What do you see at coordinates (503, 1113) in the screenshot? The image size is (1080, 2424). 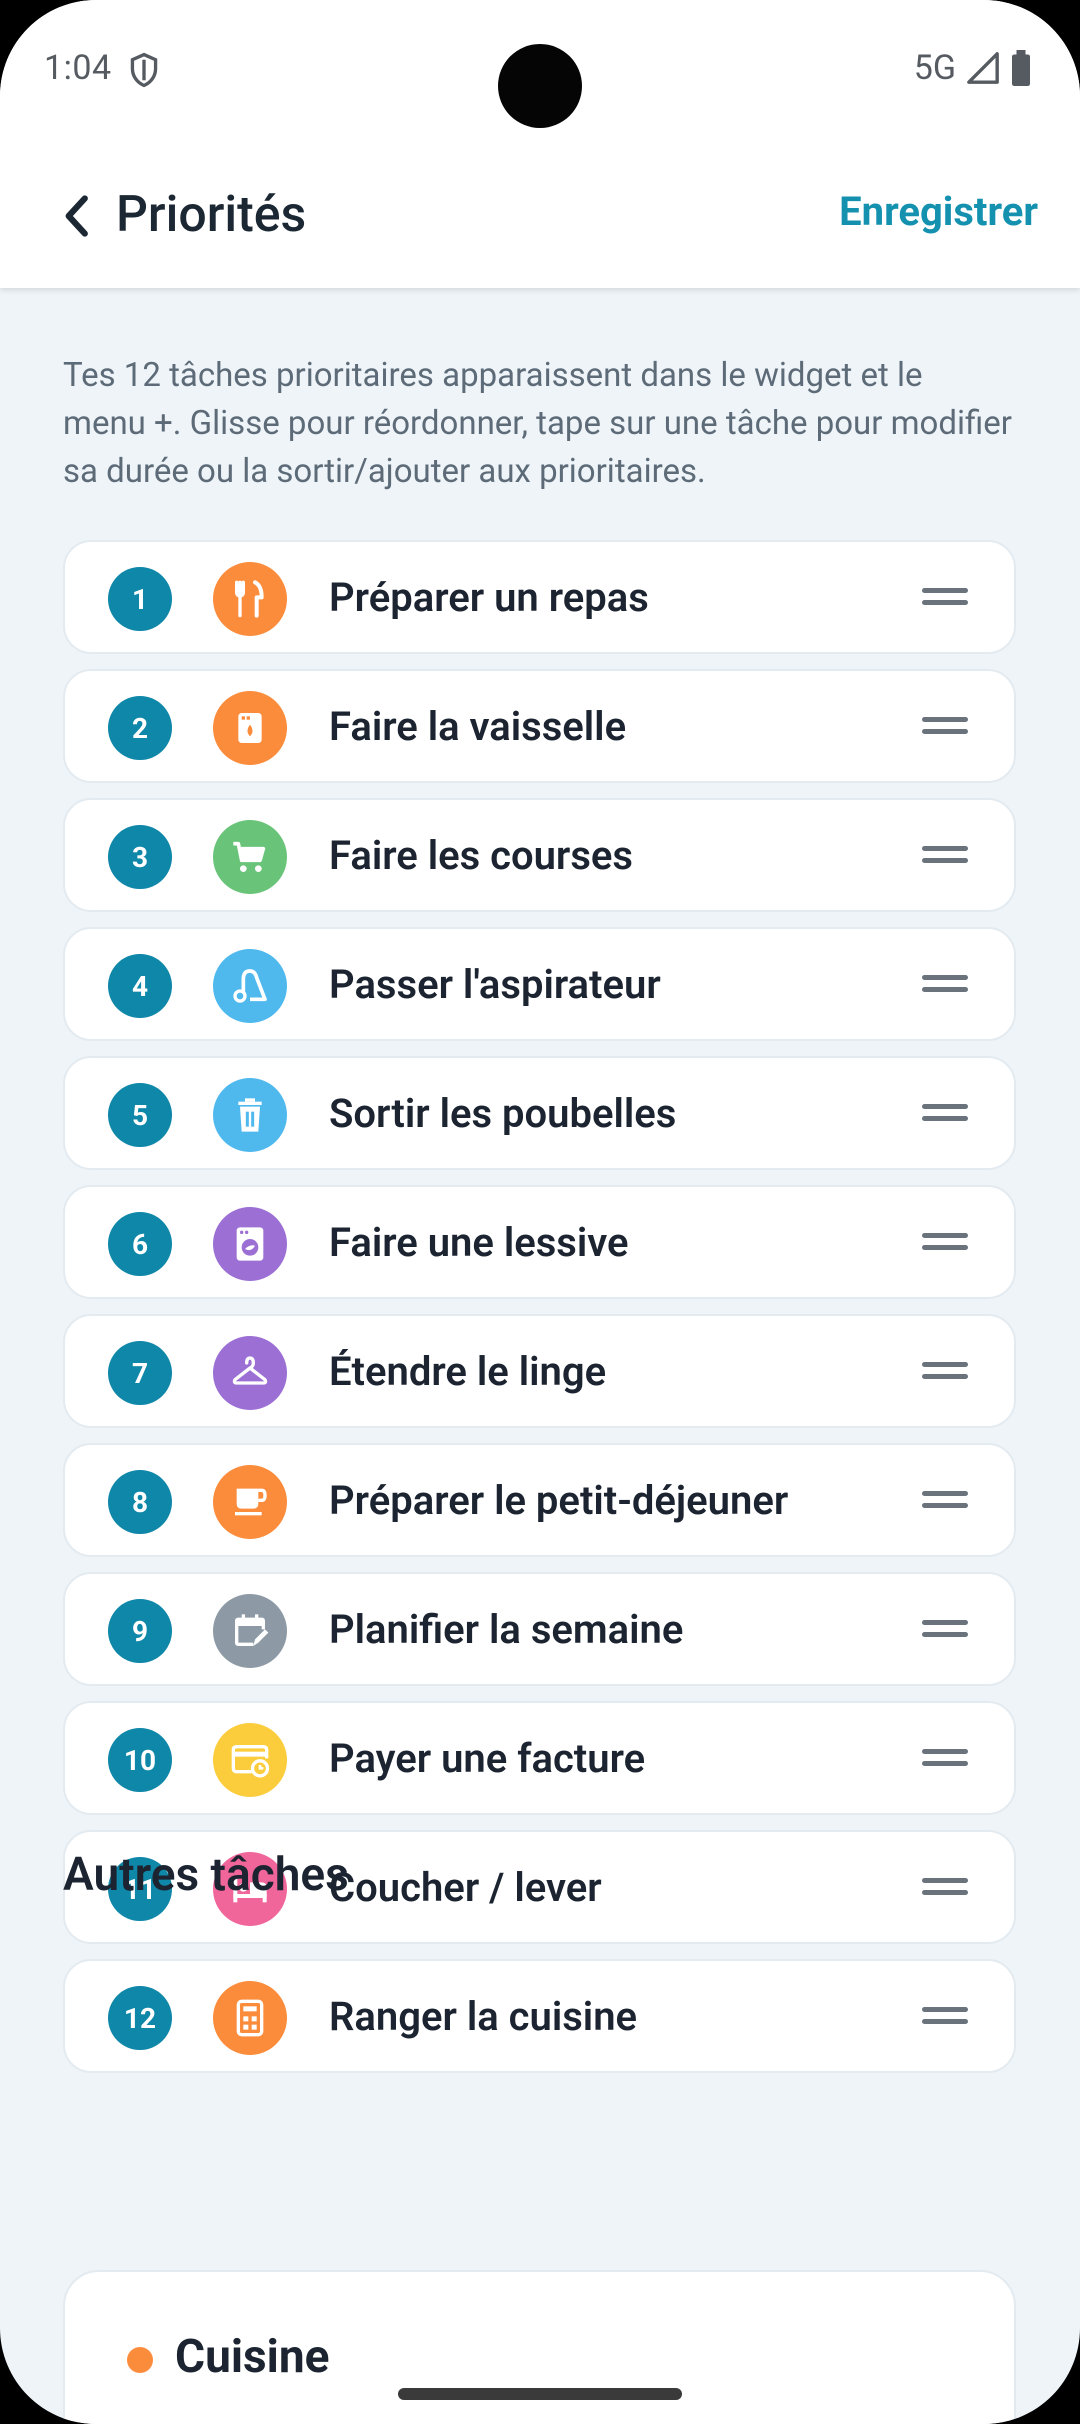 I see `task-label: Sortir les poubelles` at bounding box center [503, 1113].